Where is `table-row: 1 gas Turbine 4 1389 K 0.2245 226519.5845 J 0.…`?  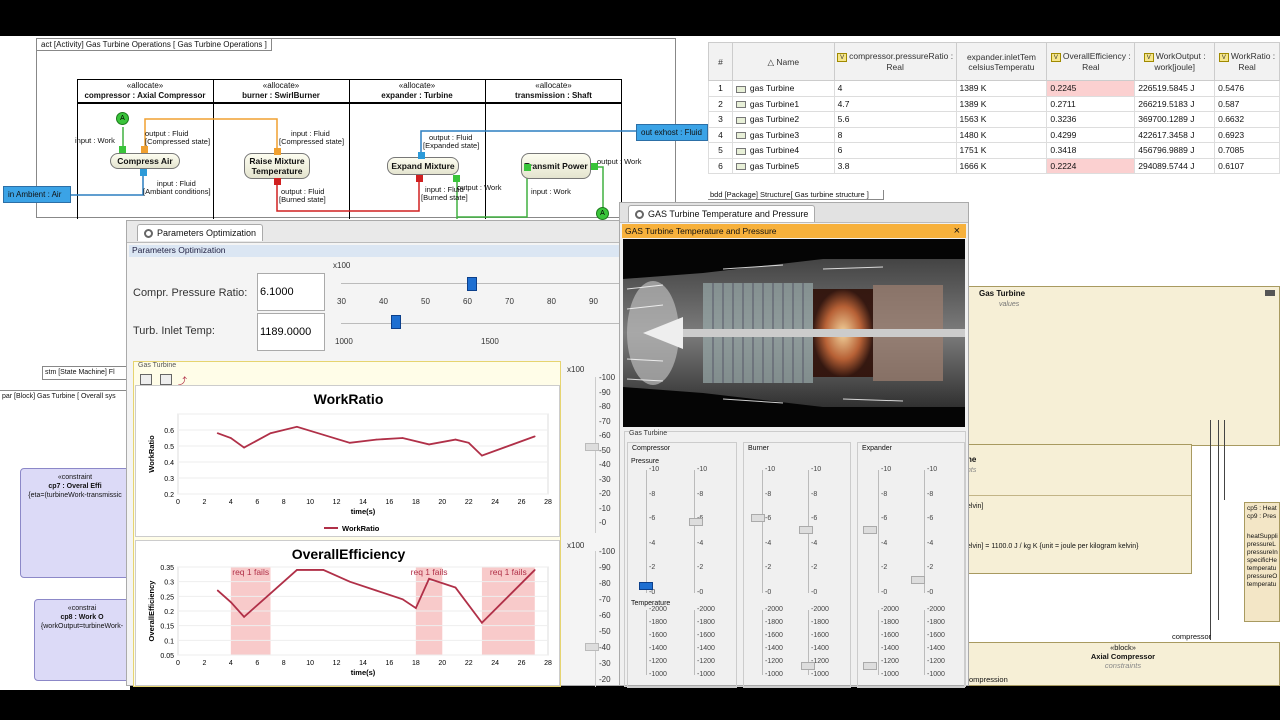 table-row: 1 gas Turbine 4 1389 K 0.2245 226519.5845 J 0.… is located at coordinates (994, 88).